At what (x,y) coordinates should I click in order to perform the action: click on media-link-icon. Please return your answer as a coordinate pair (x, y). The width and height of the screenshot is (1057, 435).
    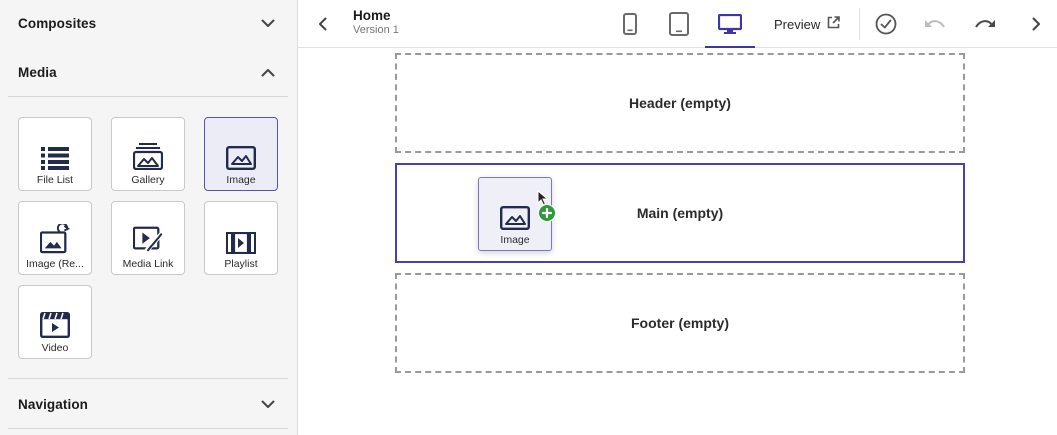
    Looking at the image, I should click on (148, 239).